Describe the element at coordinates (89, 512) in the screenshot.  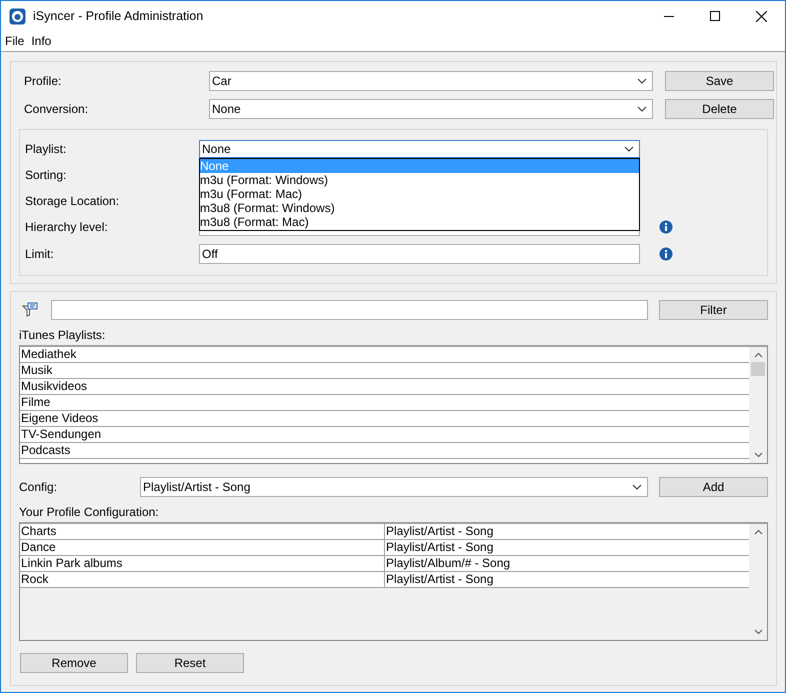
I see `section-label: Your Profile Configuration:` at that location.